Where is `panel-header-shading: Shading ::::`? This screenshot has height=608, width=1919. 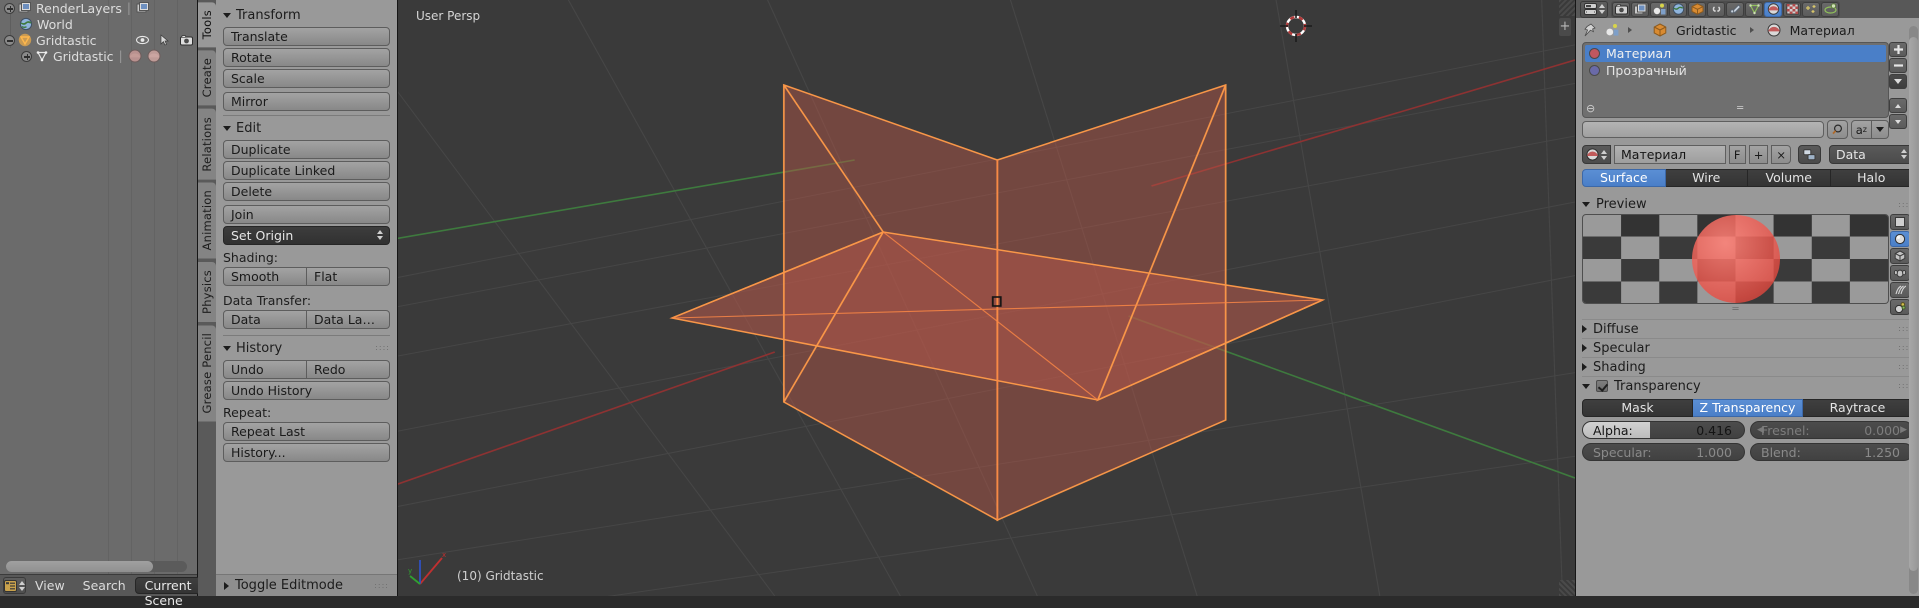
panel-header-shading: Shading :::: is located at coordinates (1747, 366).